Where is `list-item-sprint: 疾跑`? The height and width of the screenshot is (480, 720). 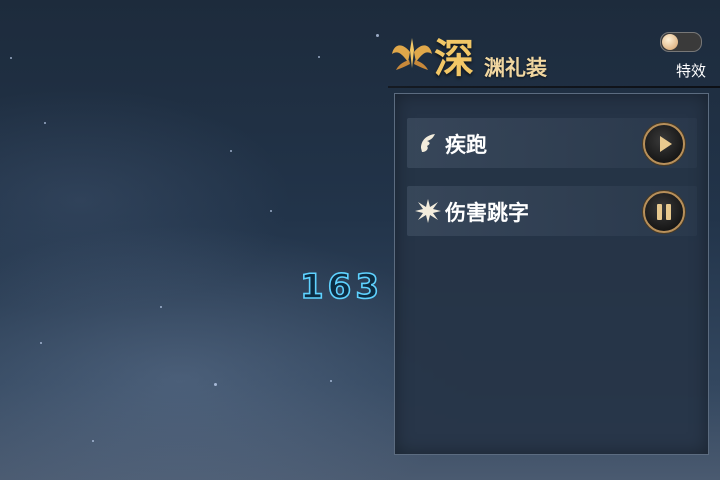 list-item-sprint: 疾跑 is located at coordinates (552, 143).